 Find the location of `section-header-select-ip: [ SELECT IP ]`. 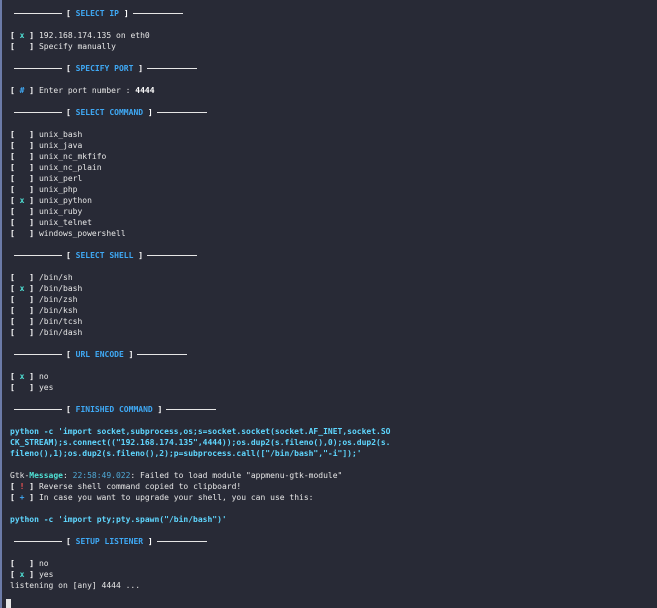

section-header-select-ip: [ SELECT IP ] is located at coordinates (333, 13).